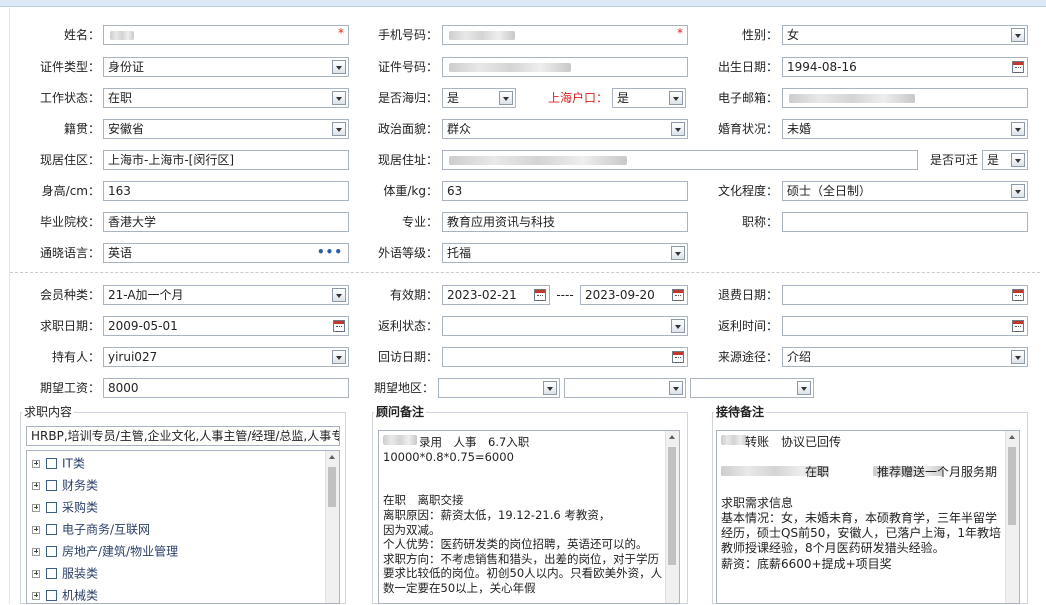 The image size is (1046, 605). What do you see at coordinates (332, 527) in the screenshot?
I see `tree-scrollbar` at bounding box center [332, 527].